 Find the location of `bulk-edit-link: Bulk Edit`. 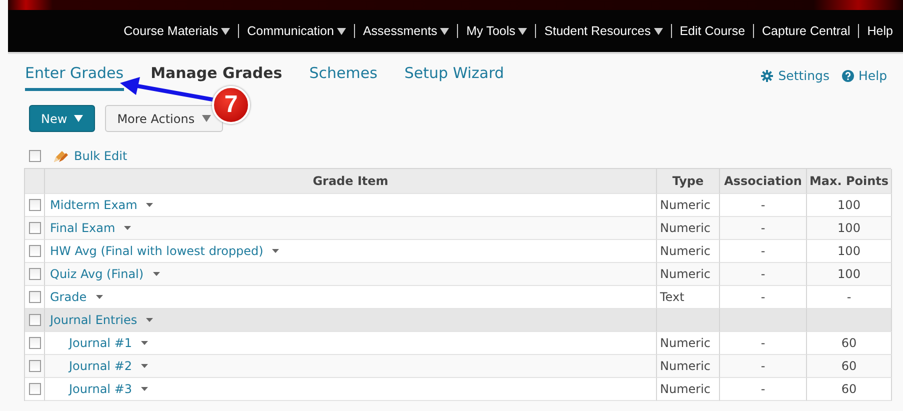

bulk-edit-link: Bulk Edit is located at coordinates (90, 156).